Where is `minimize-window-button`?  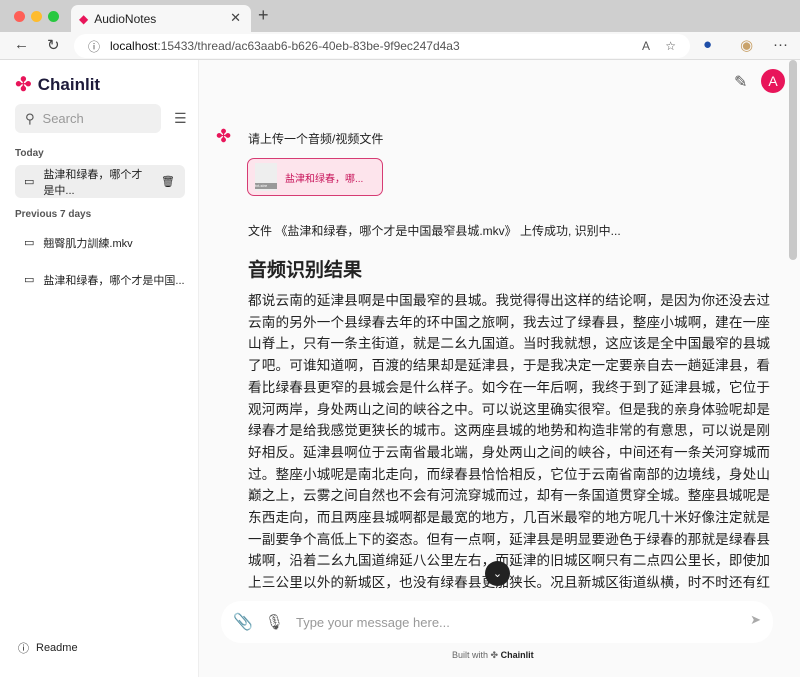
minimize-window-button is located at coordinates (36, 16).